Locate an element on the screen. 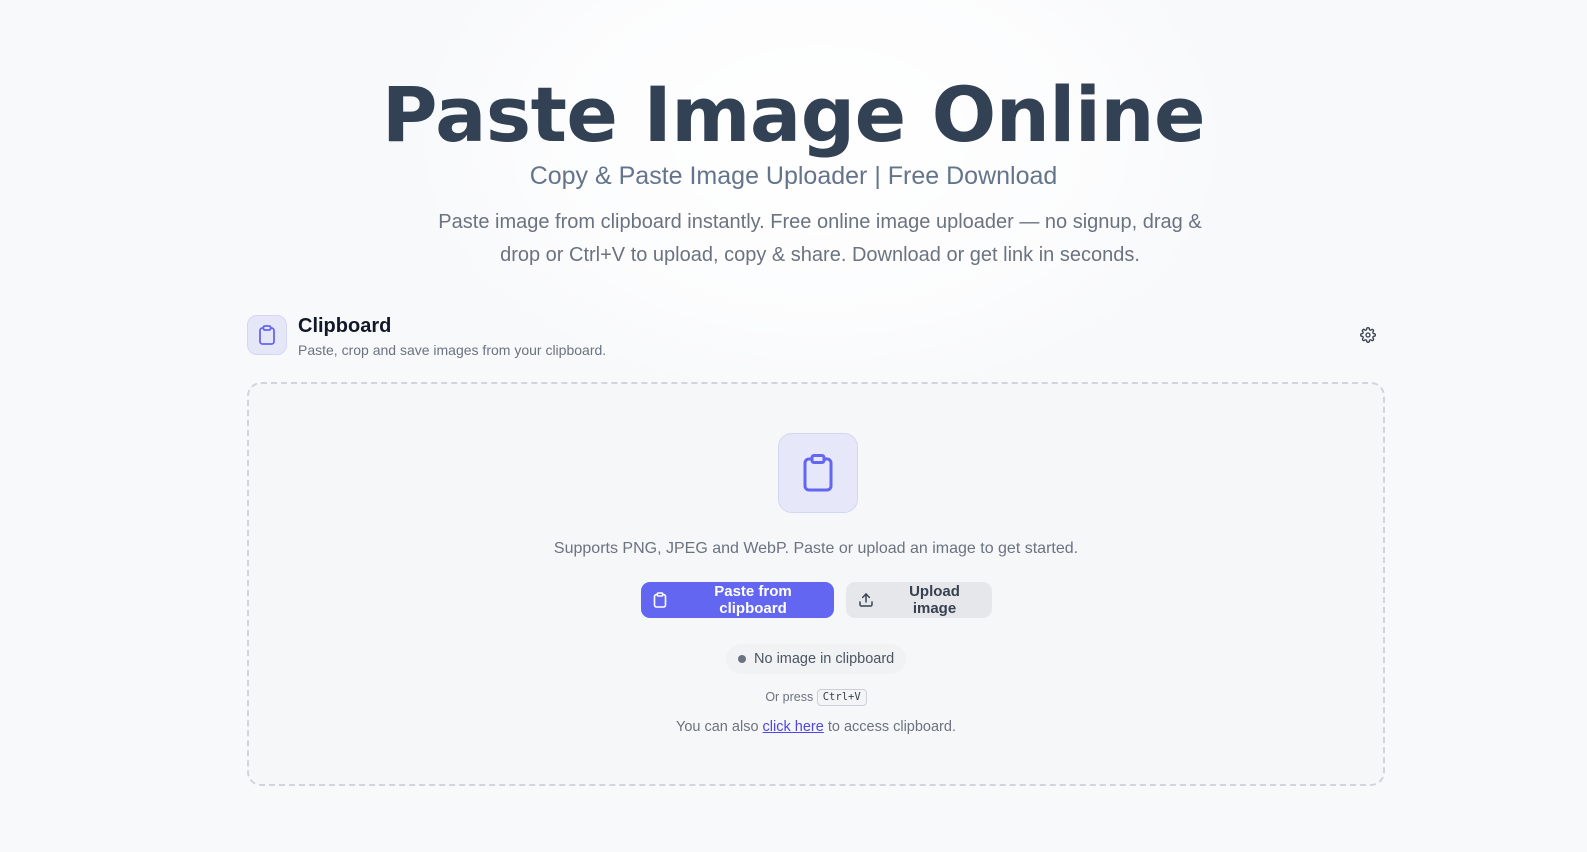 The image size is (1587, 852). shortcut-hint: Or press Ctrl+V is located at coordinates (816, 697).